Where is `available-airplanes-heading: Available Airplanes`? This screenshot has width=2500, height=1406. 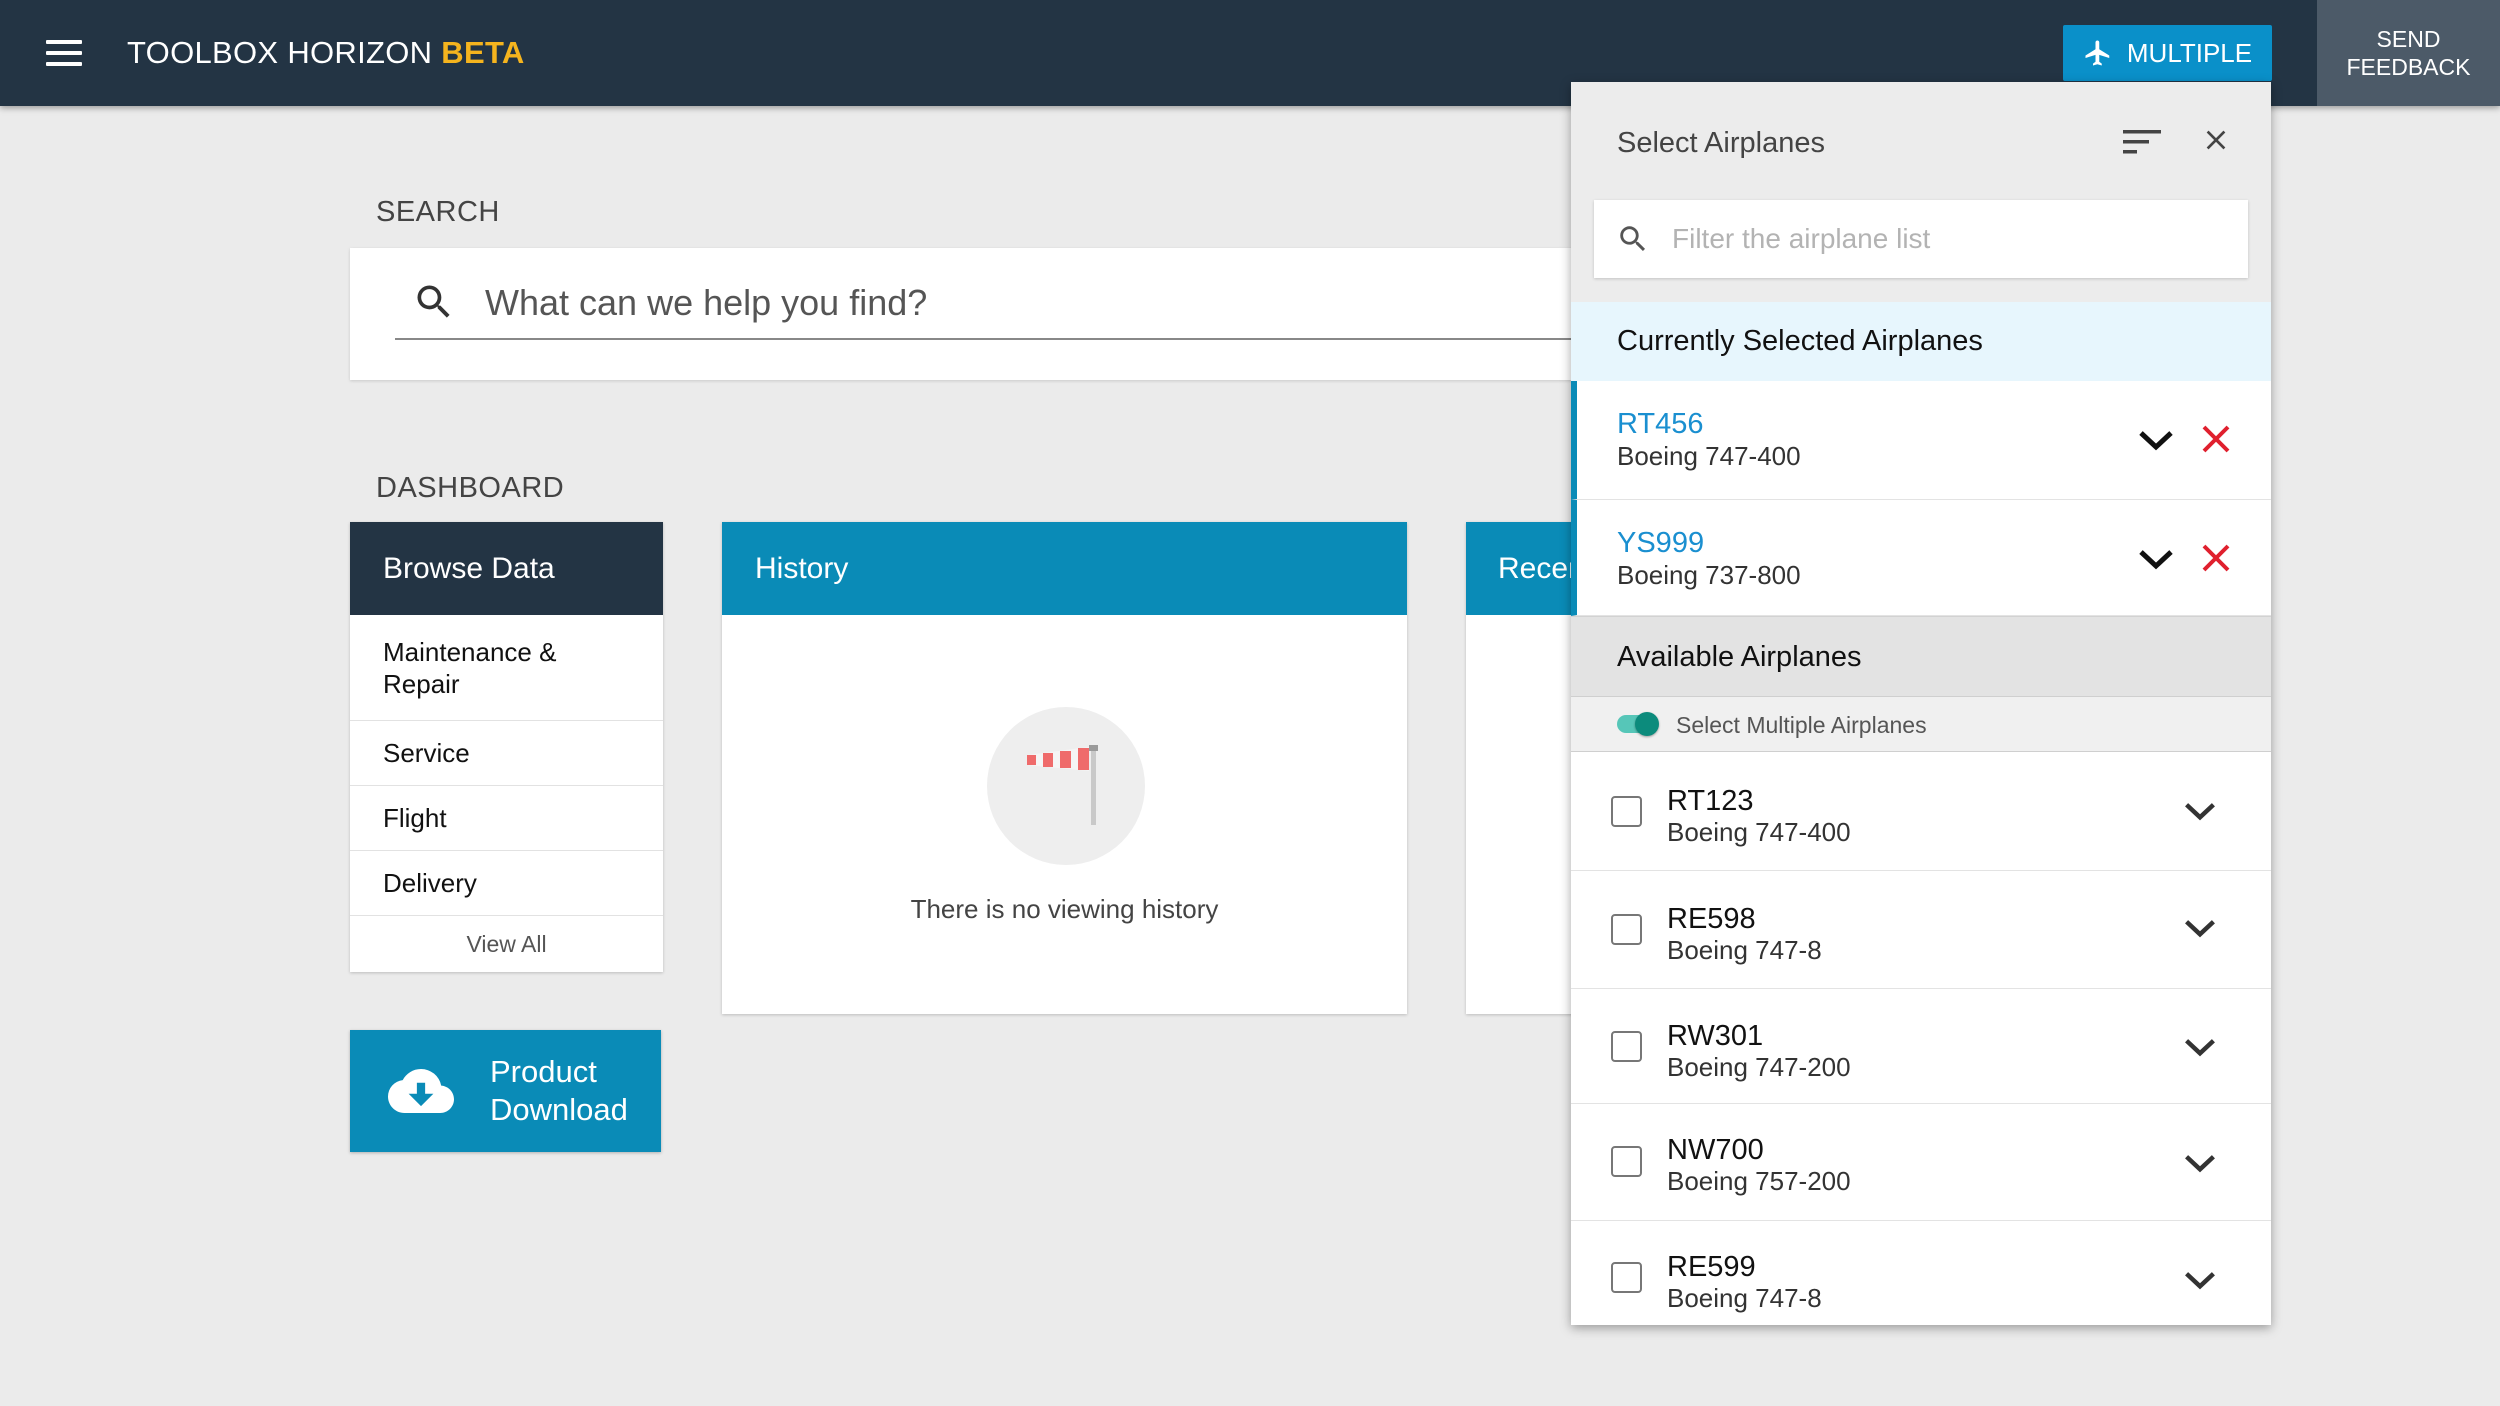 available-airplanes-heading: Available Airplanes is located at coordinates (1921, 656).